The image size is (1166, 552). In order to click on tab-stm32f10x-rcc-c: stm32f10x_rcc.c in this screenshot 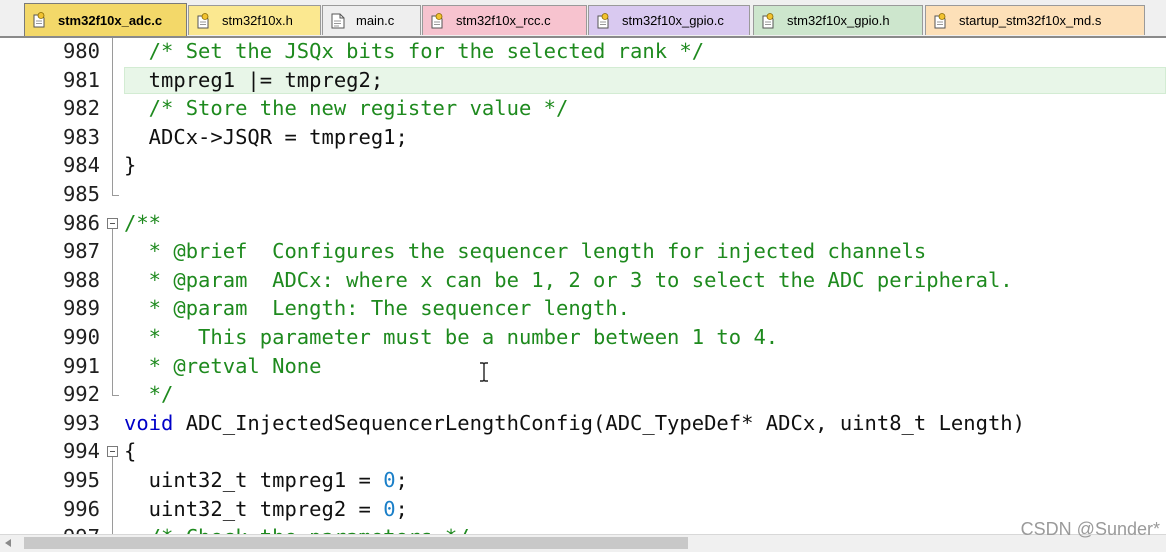, I will do `click(504, 20)`.